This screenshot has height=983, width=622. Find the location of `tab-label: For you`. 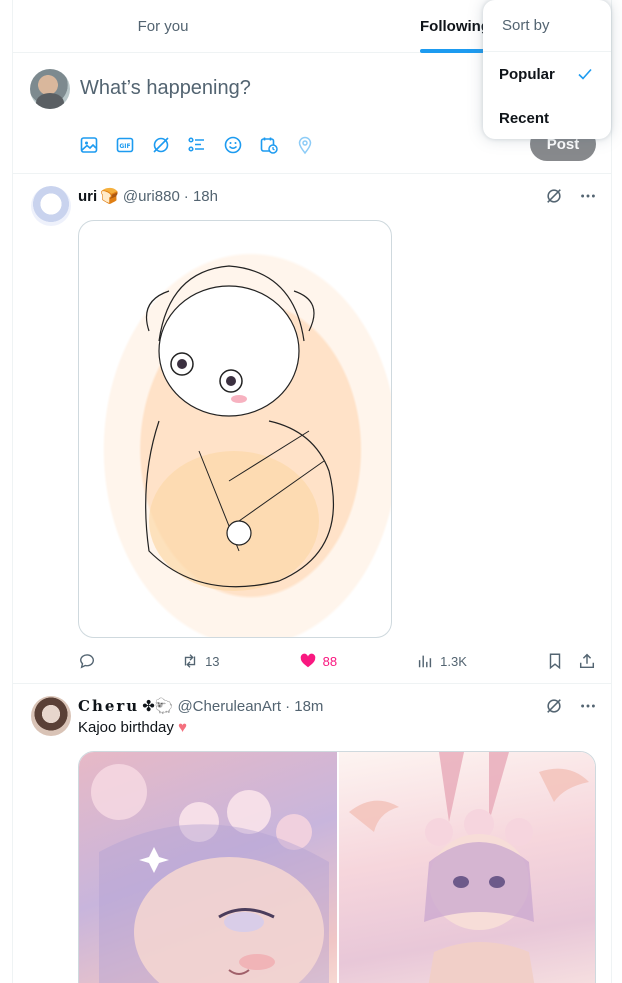

tab-label: For you is located at coordinates (163, 26).